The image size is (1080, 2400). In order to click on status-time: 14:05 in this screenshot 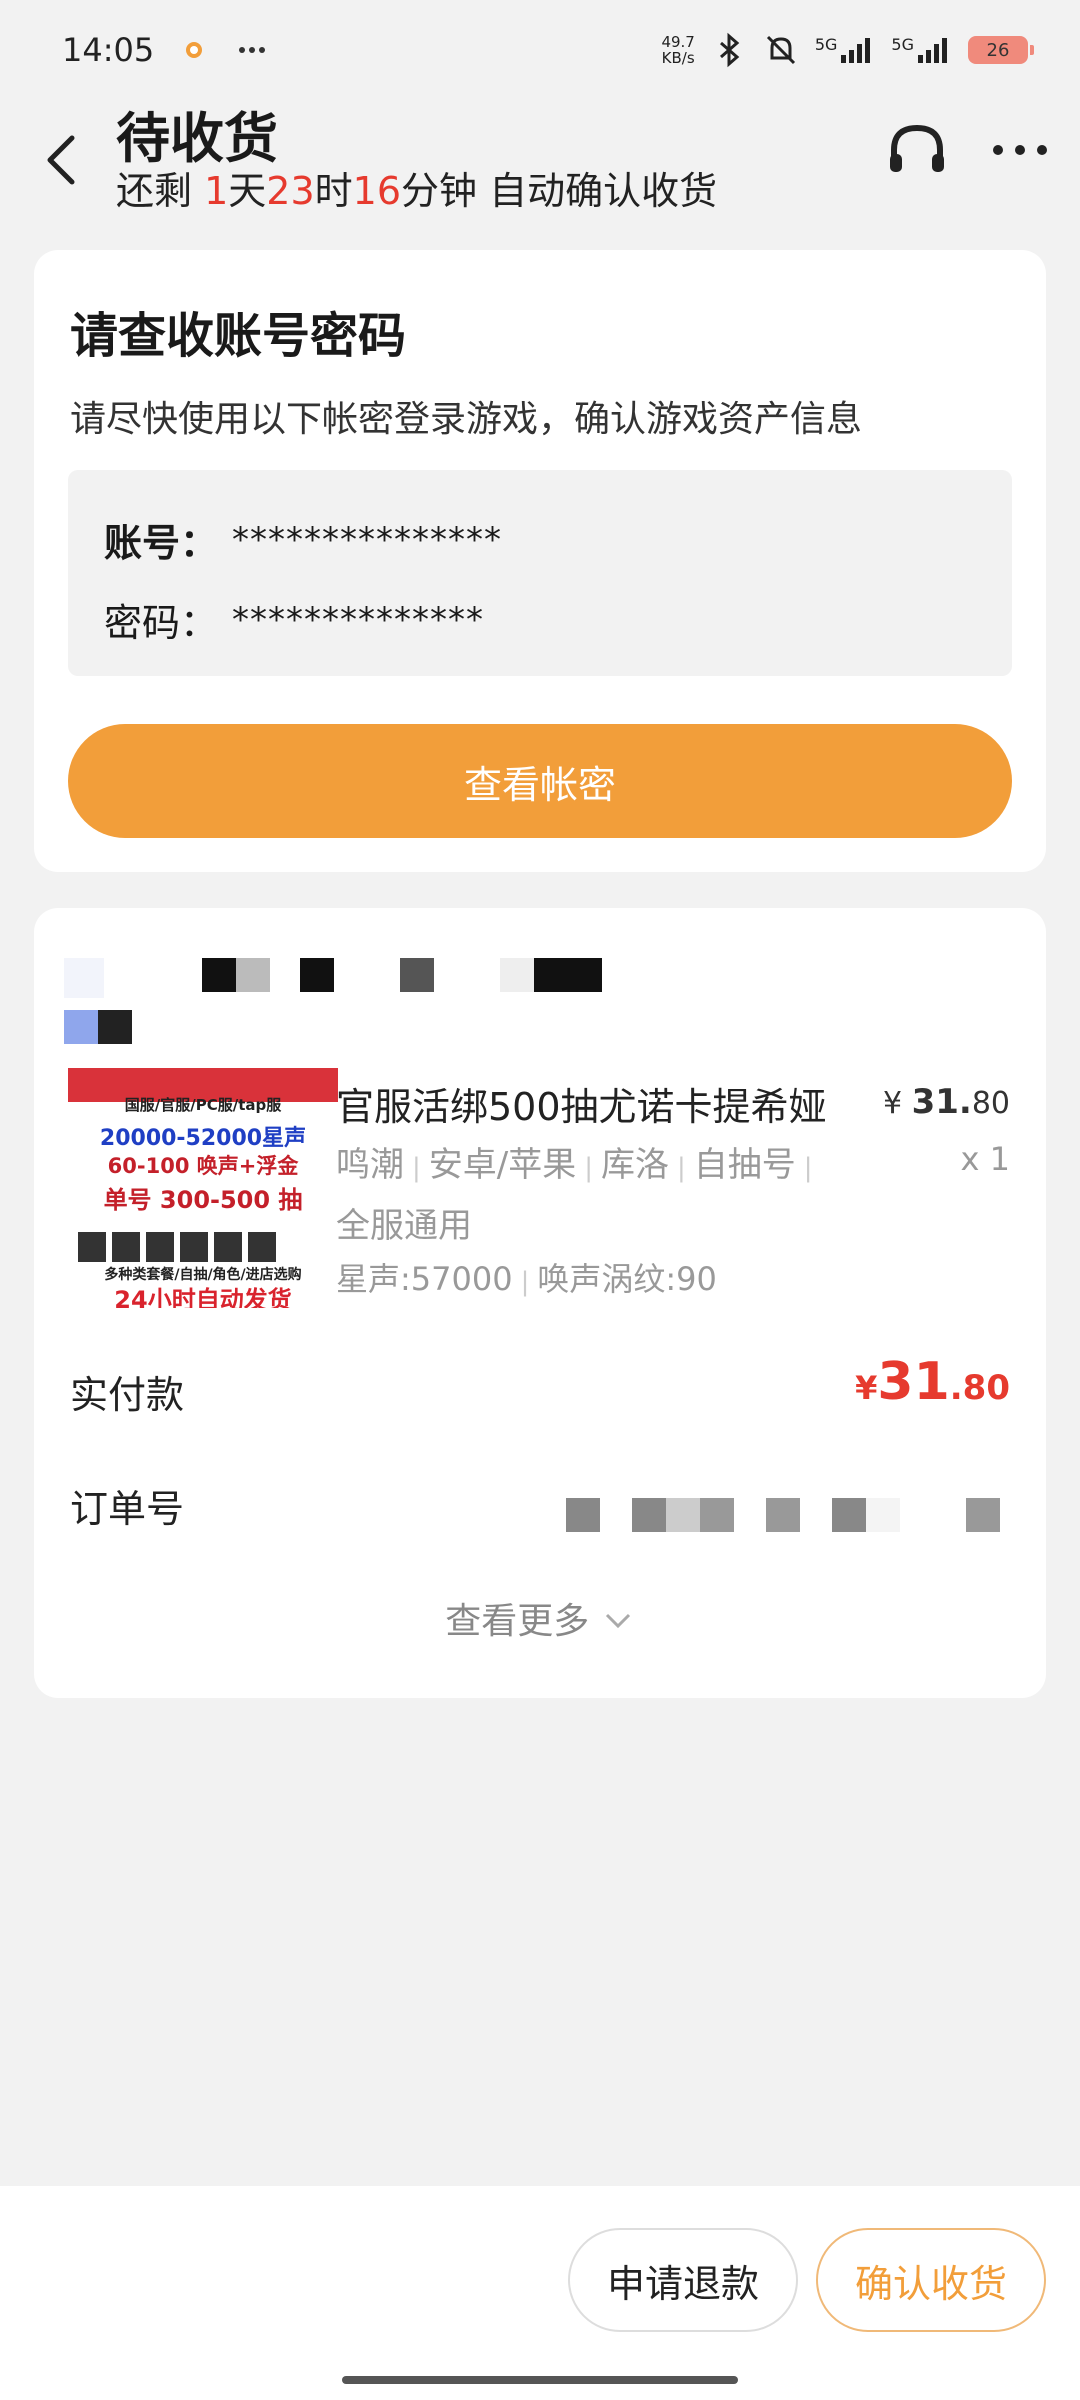, I will do `click(108, 50)`.